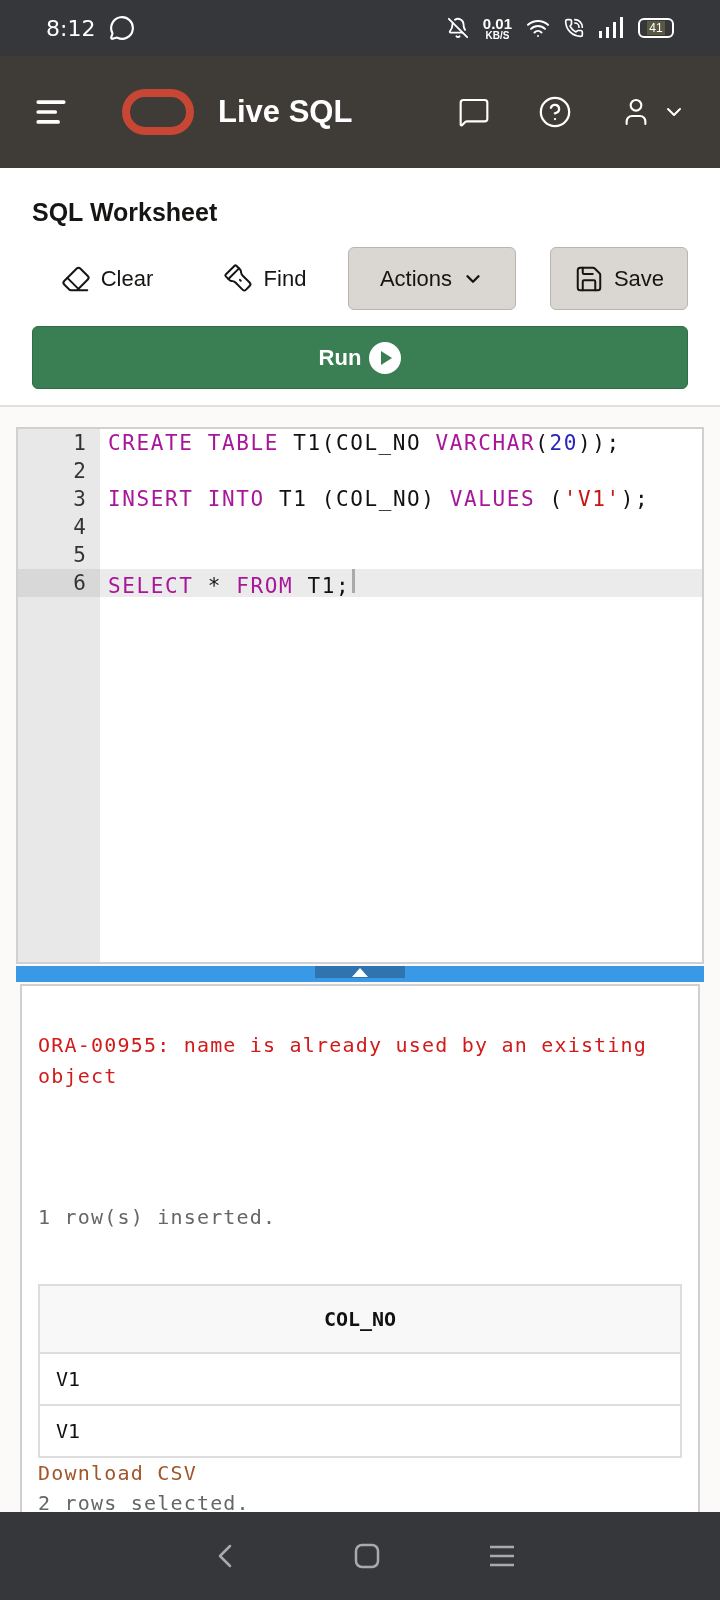 This screenshot has width=720, height=1600. What do you see at coordinates (457, 28) in the screenshot?
I see `muted-bell-icon` at bounding box center [457, 28].